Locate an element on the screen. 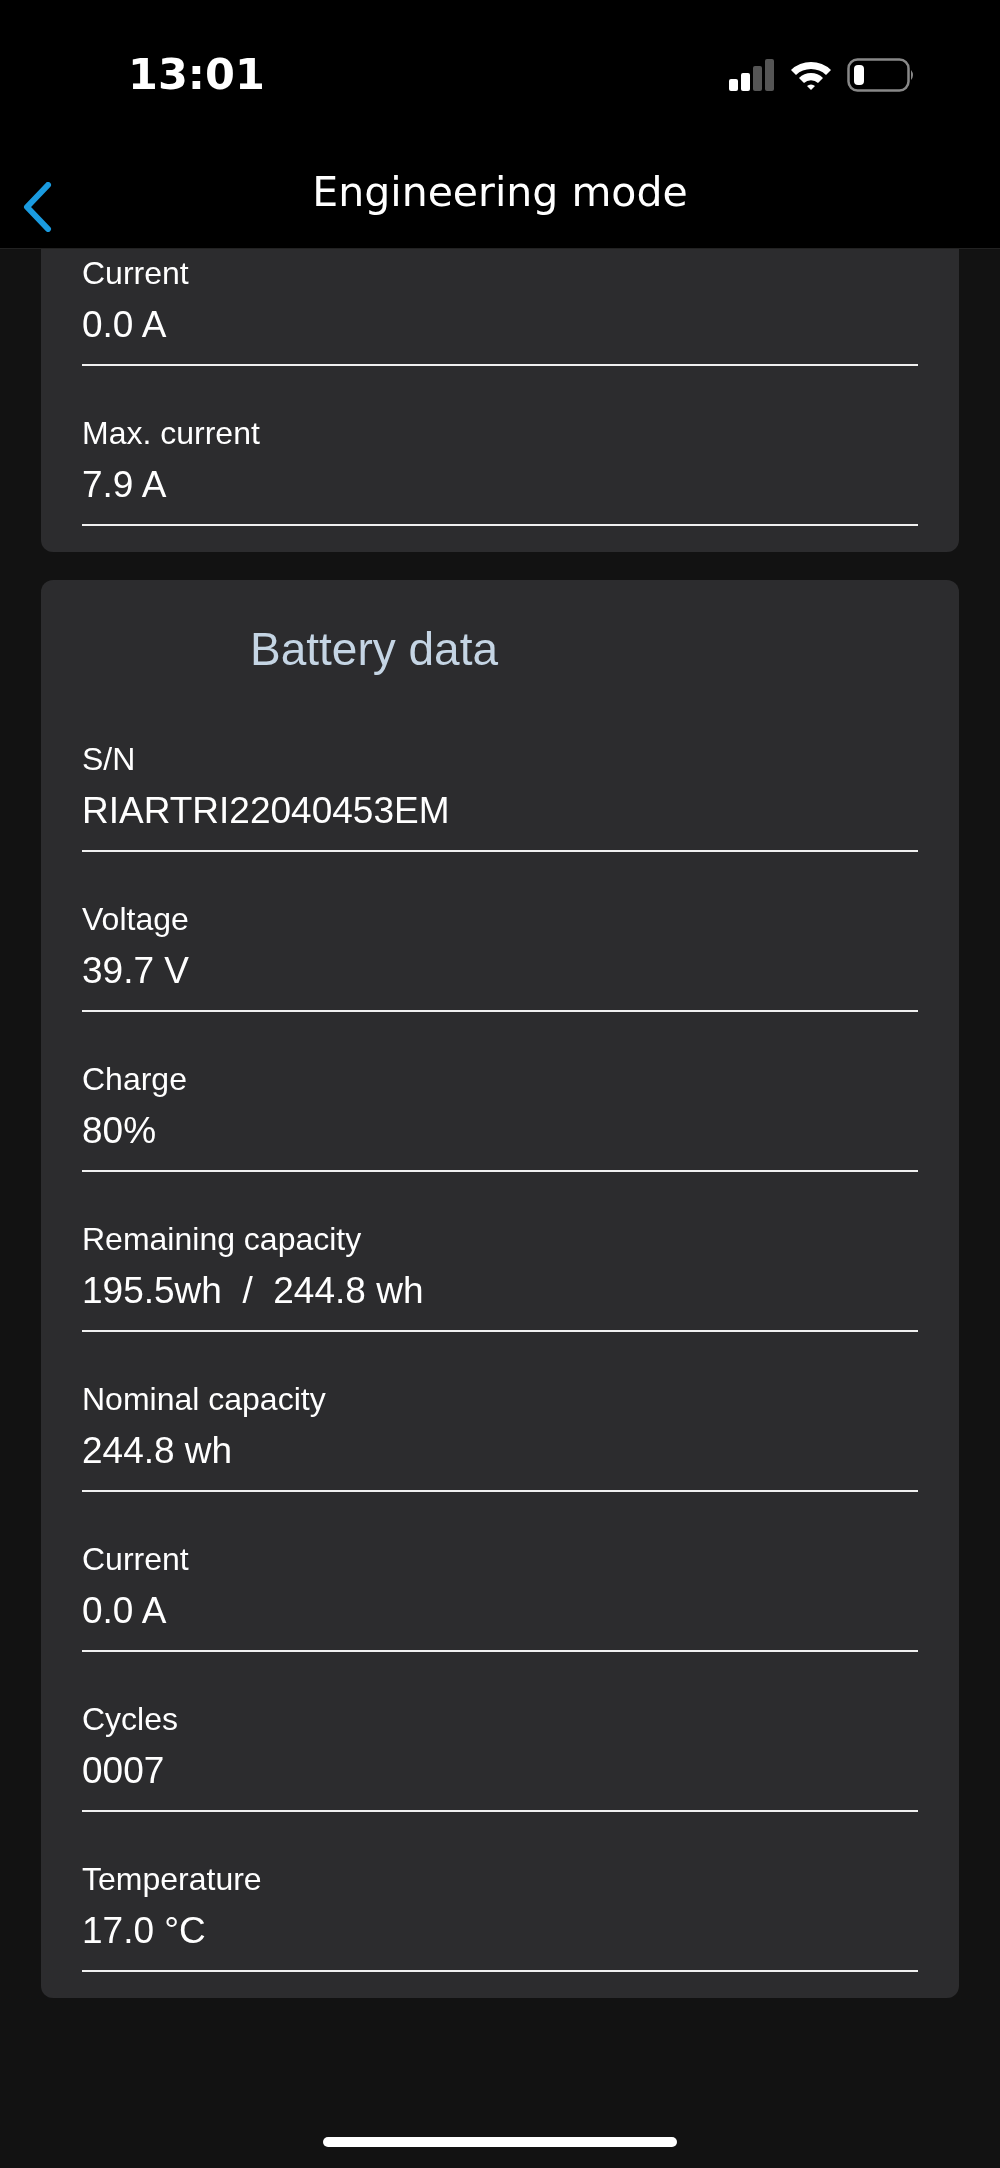  field-label: Max. current is located at coordinates (171, 433).